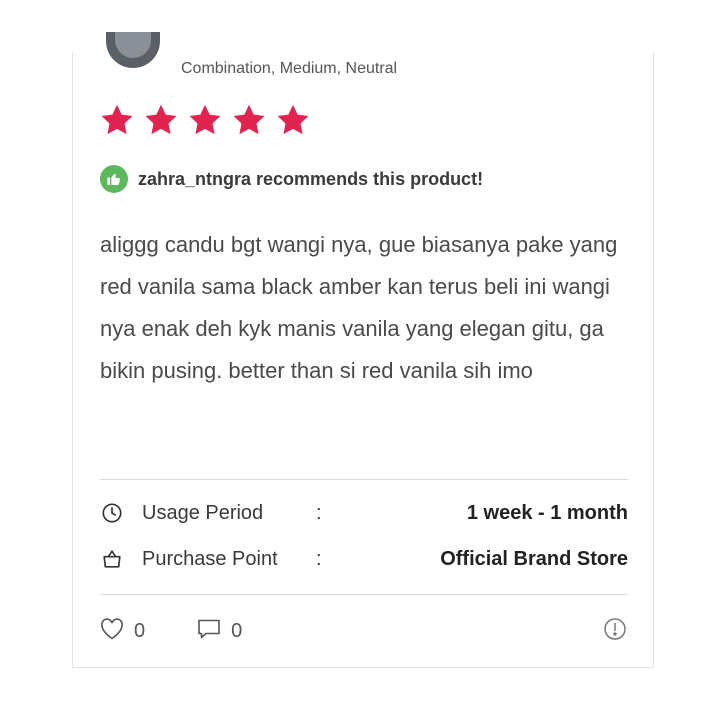 This screenshot has width=726, height=726. Describe the element at coordinates (364, 559) in the screenshot. I see `purchase-point-row: Purchase Point : Official Brand Store` at that location.